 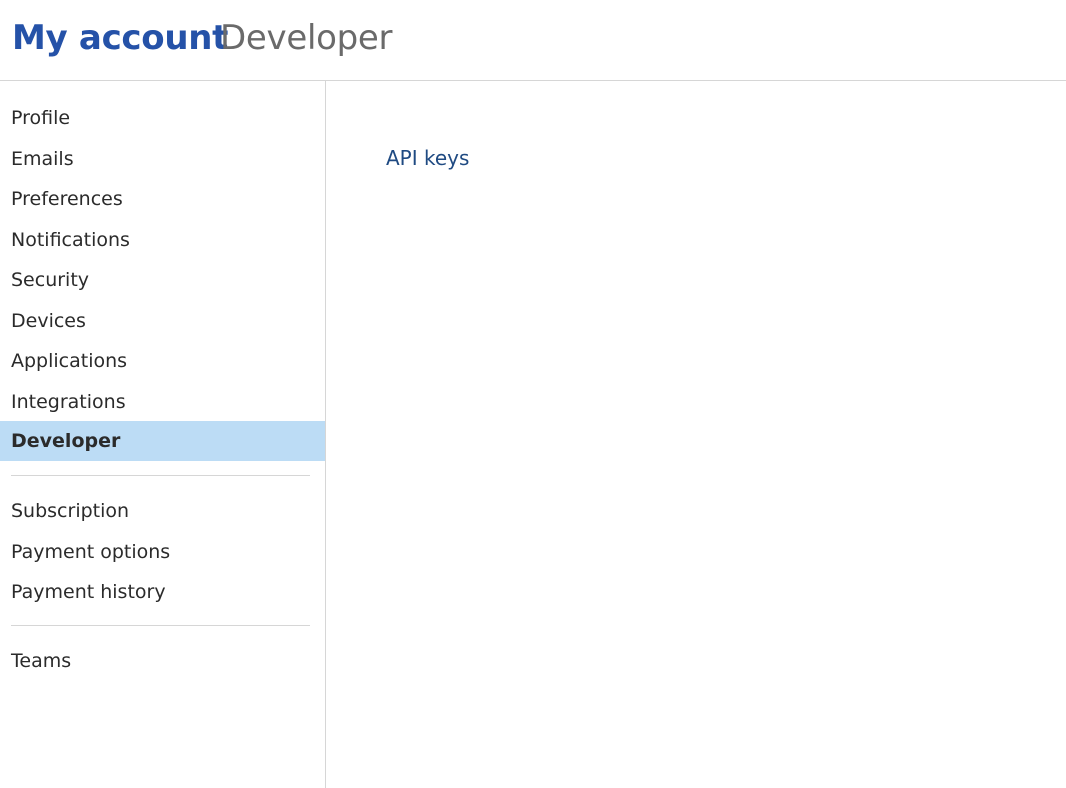 What do you see at coordinates (162, 321) in the screenshot?
I see `sidebar-item-devices: Devices` at bounding box center [162, 321].